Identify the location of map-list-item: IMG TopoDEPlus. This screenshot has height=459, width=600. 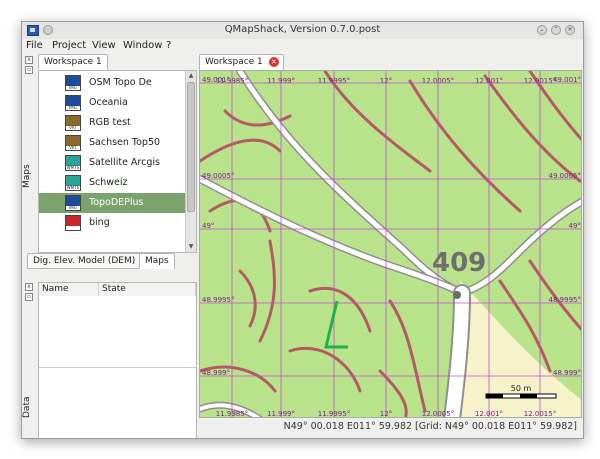
(112, 203).